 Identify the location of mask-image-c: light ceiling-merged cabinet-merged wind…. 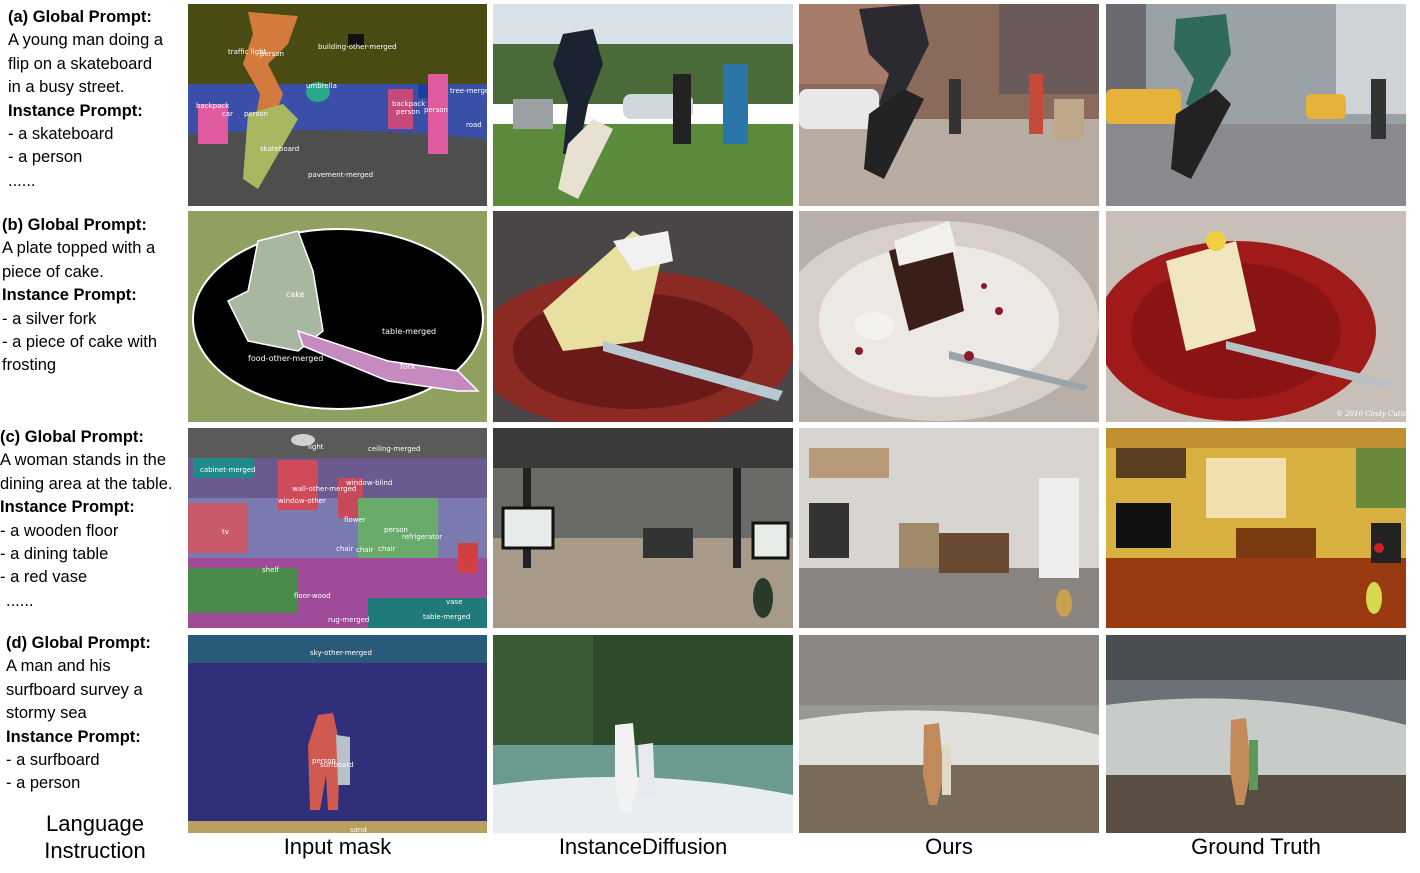
(337, 528).